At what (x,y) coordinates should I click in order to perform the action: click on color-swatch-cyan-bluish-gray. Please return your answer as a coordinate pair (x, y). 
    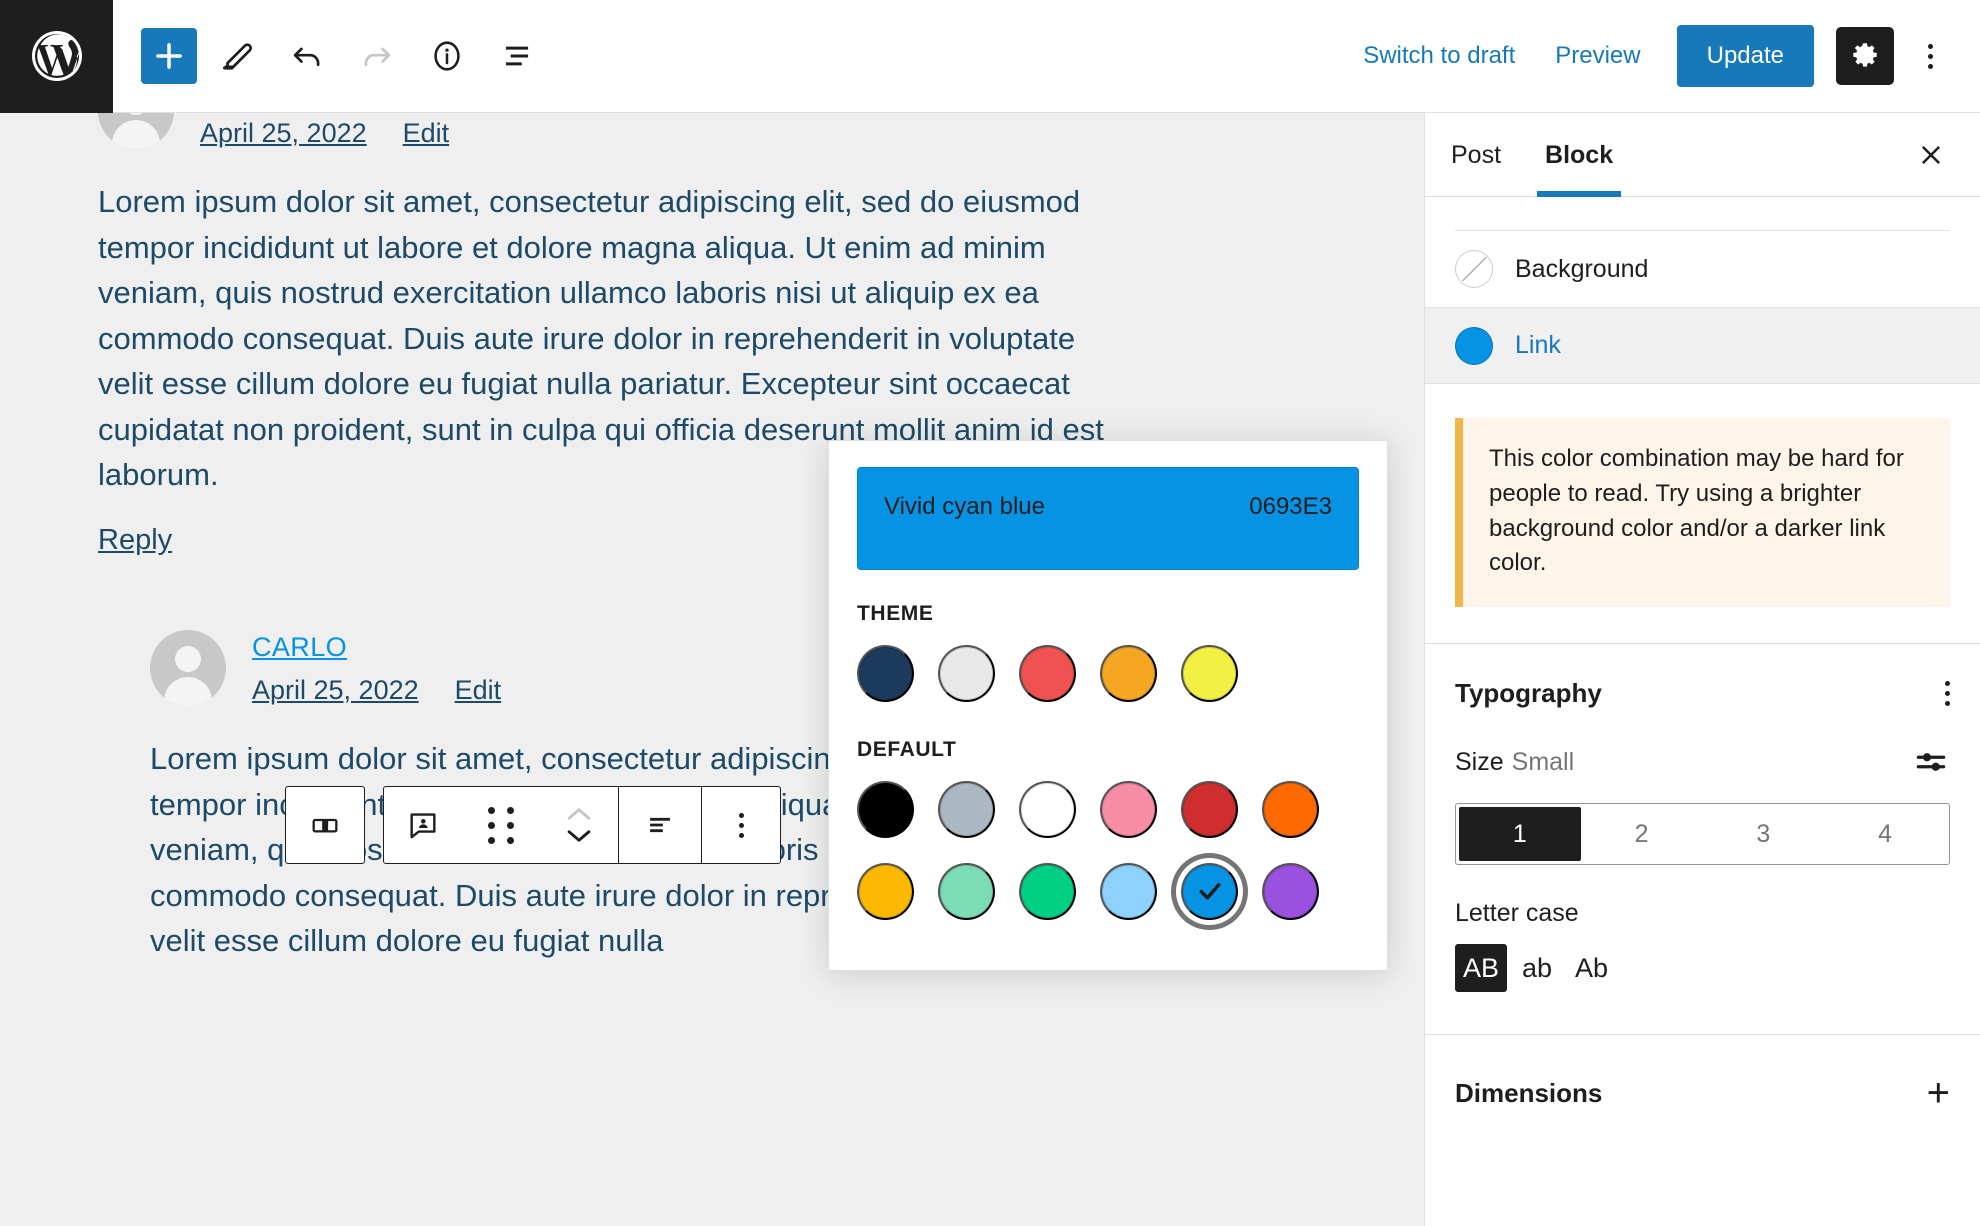
    Looking at the image, I should click on (966, 809).